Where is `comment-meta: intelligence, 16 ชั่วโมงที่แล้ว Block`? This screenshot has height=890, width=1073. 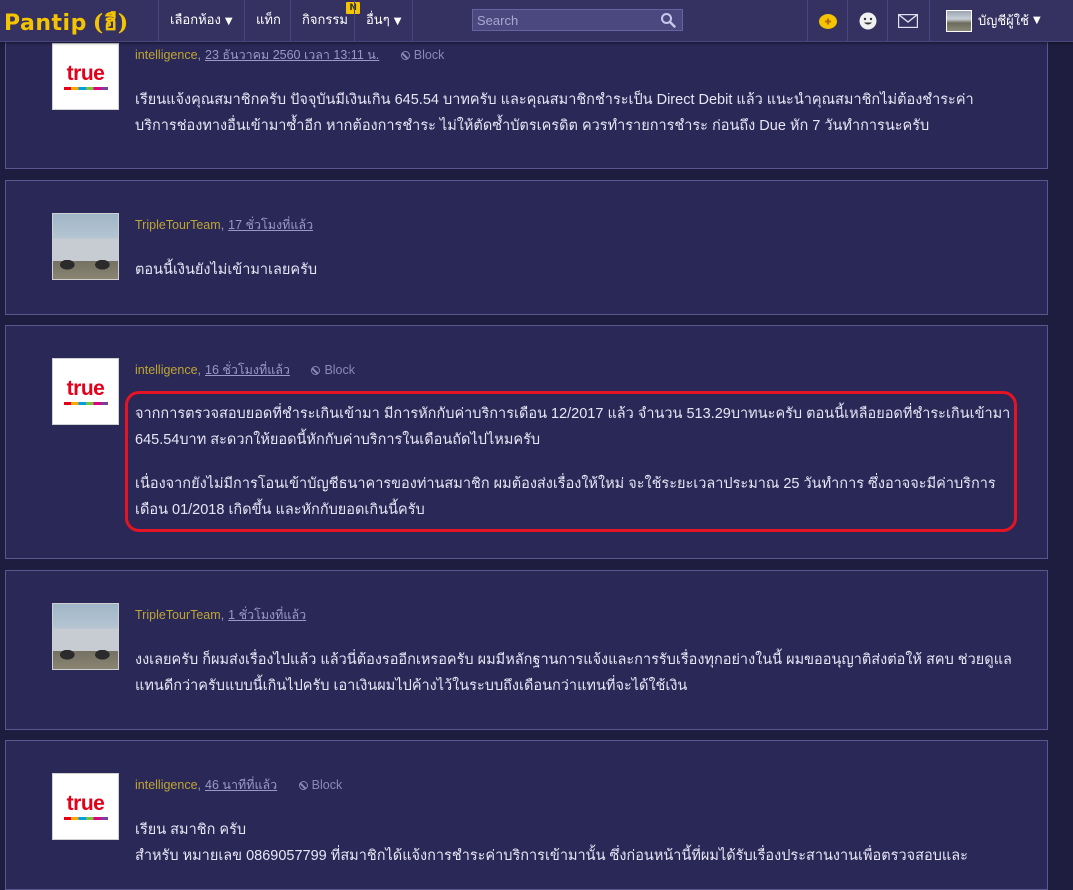 comment-meta: intelligence, 16 ชั่วโมงที่แล้ว Block is located at coordinates (245, 370).